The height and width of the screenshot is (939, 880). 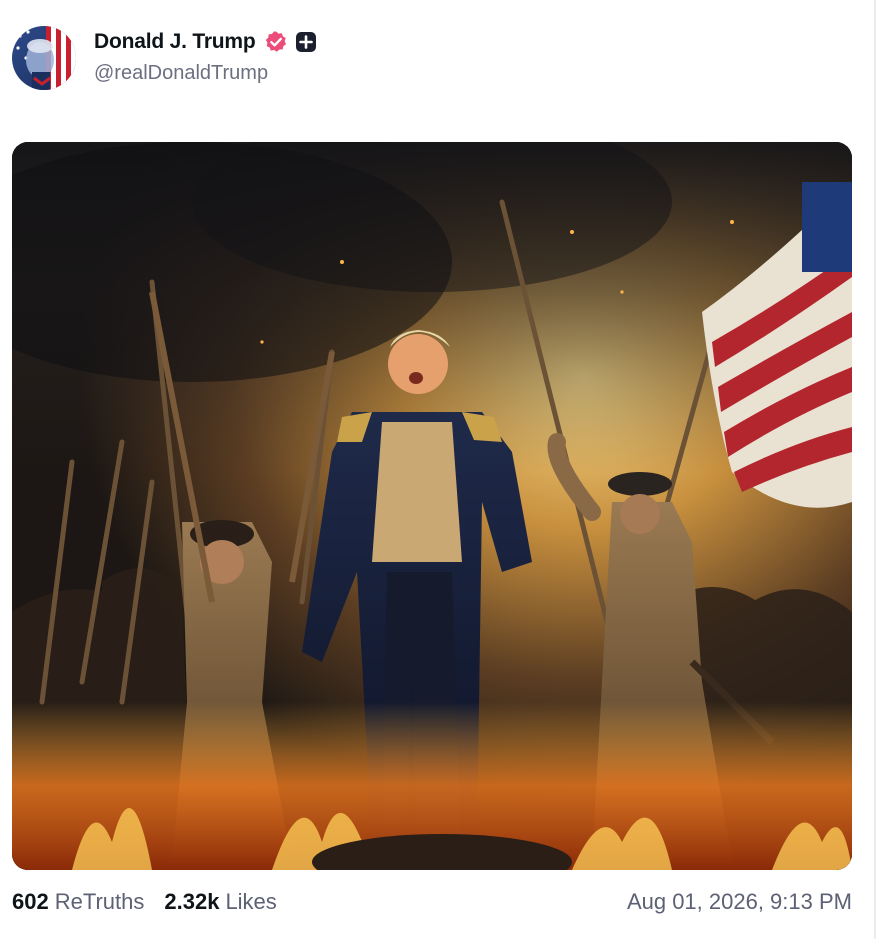 What do you see at coordinates (875, 469) in the screenshot?
I see `column-divider` at bounding box center [875, 469].